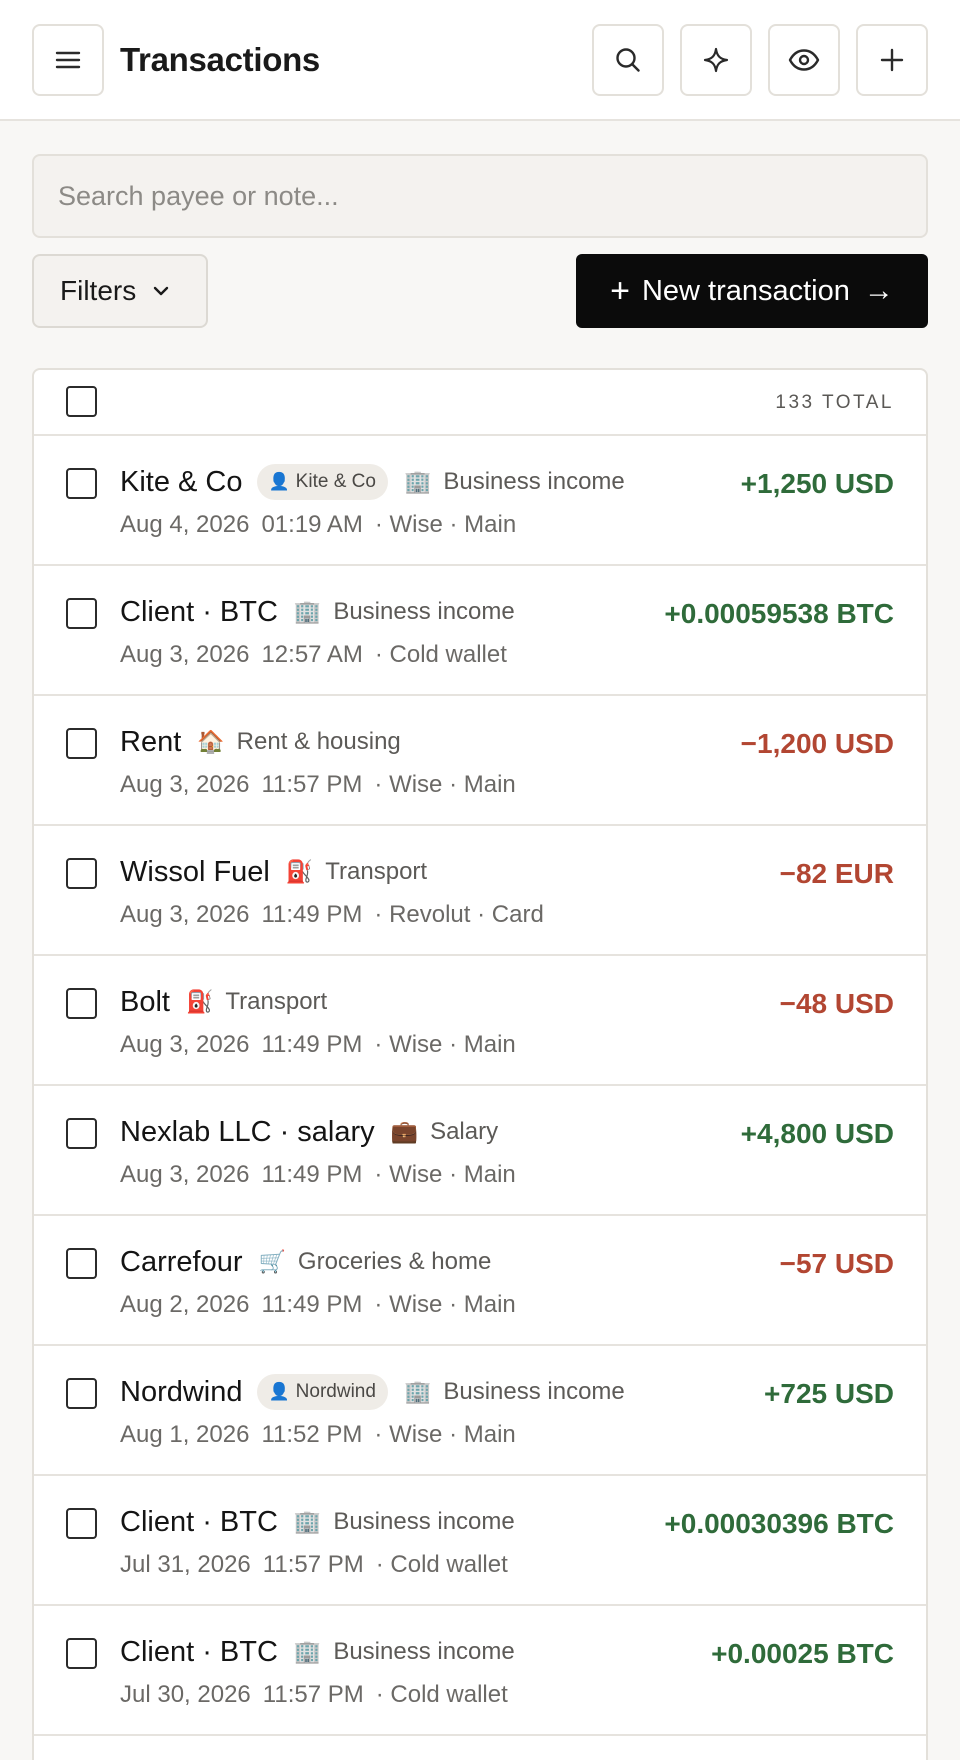  What do you see at coordinates (335, 1391) in the screenshot?
I see `payee-tag-label: Nordwind` at bounding box center [335, 1391].